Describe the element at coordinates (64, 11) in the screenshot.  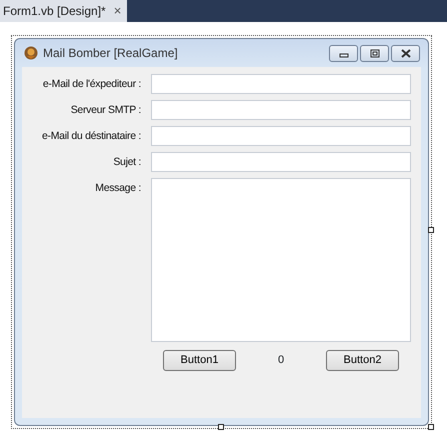
I see `document-tab: Form1.vb [Design]* ×` at that location.